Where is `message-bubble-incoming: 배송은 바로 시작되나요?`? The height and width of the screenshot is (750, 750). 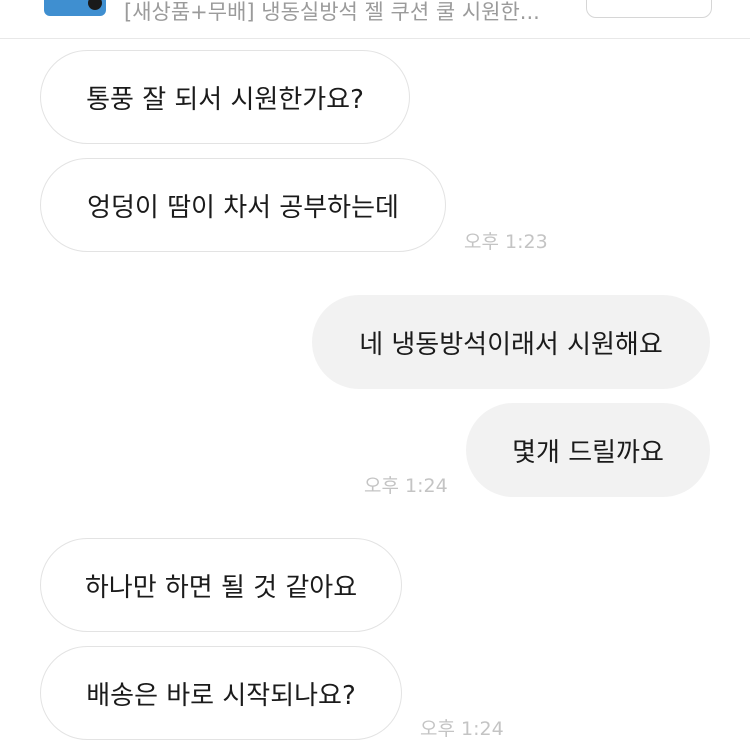 message-bubble-incoming: 배송은 바로 시작되나요? is located at coordinates (221, 693).